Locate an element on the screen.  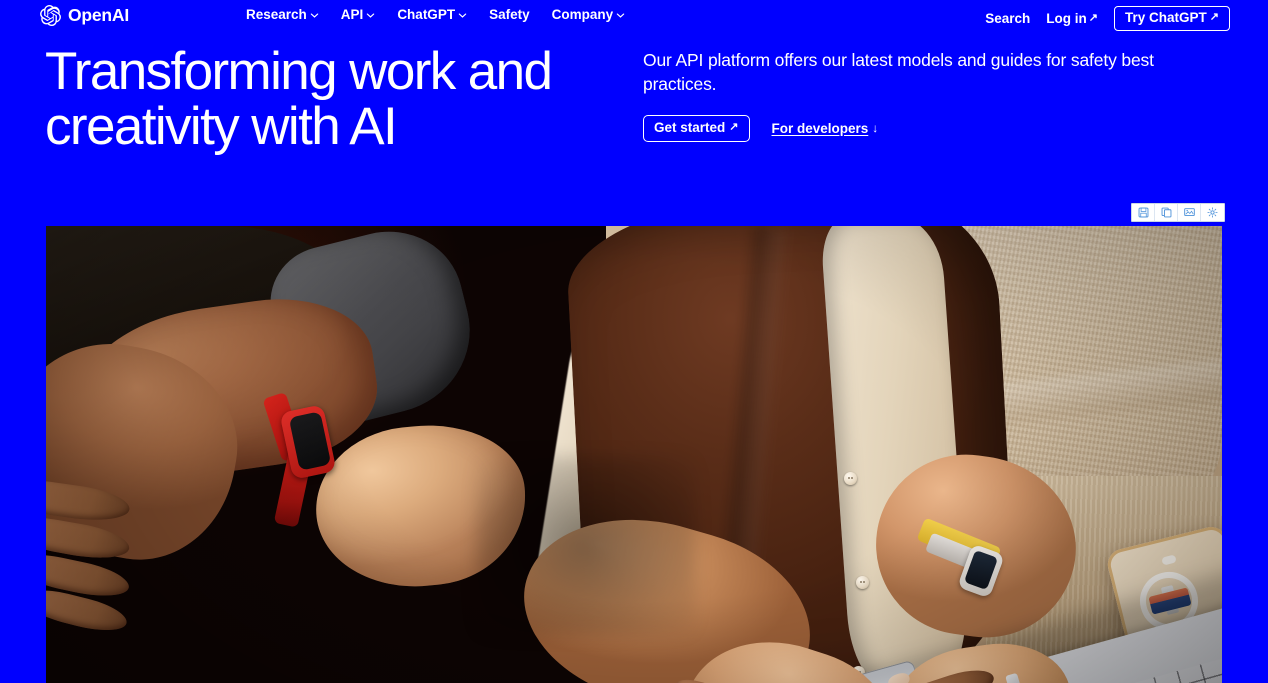
view-image-button is located at coordinates (1189, 212).